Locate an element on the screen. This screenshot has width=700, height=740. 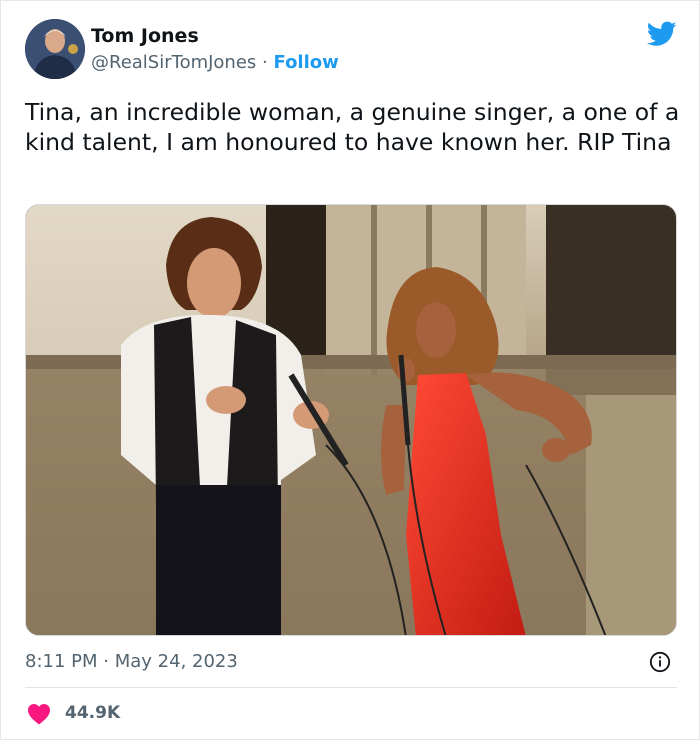
info-icon is located at coordinates (660, 662).